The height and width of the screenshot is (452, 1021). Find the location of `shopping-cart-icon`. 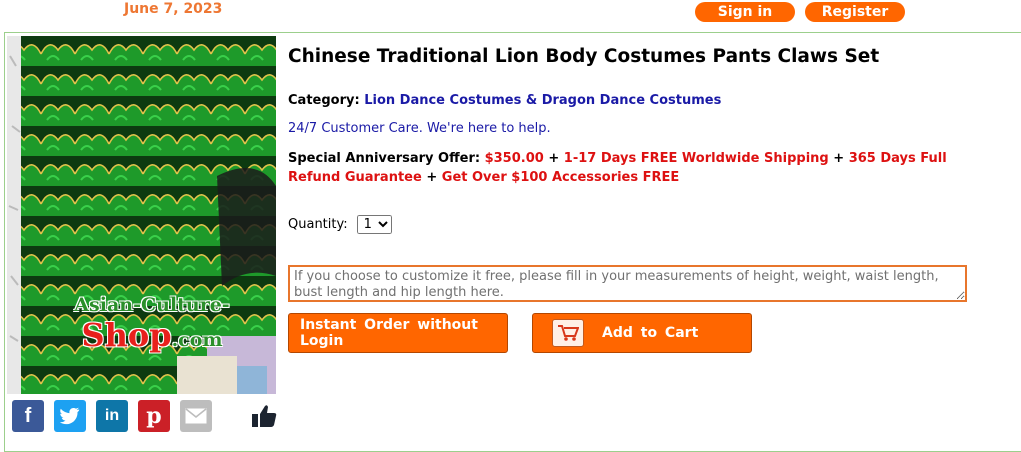

shopping-cart-icon is located at coordinates (568, 333).